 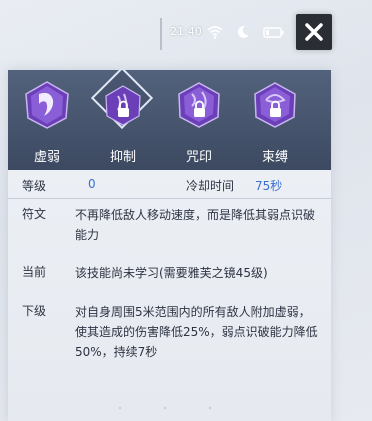 What do you see at coordinates (243, 31) in the screenshot?
I see `moon-icon` at bounding box center [243, 31].